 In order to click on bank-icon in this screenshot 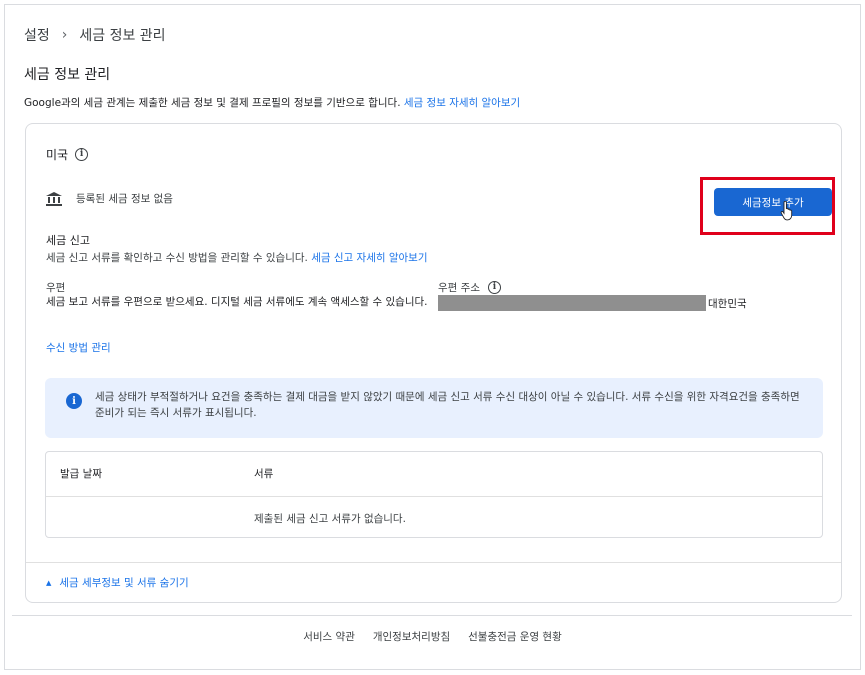, I will do `click(54, 198)`.